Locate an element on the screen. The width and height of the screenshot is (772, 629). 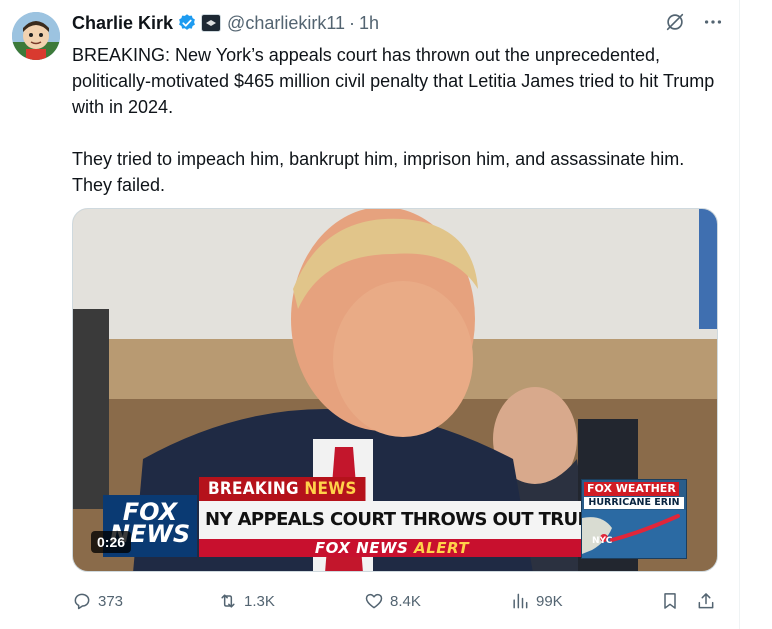
avatar is located at coordinates (36, 36).